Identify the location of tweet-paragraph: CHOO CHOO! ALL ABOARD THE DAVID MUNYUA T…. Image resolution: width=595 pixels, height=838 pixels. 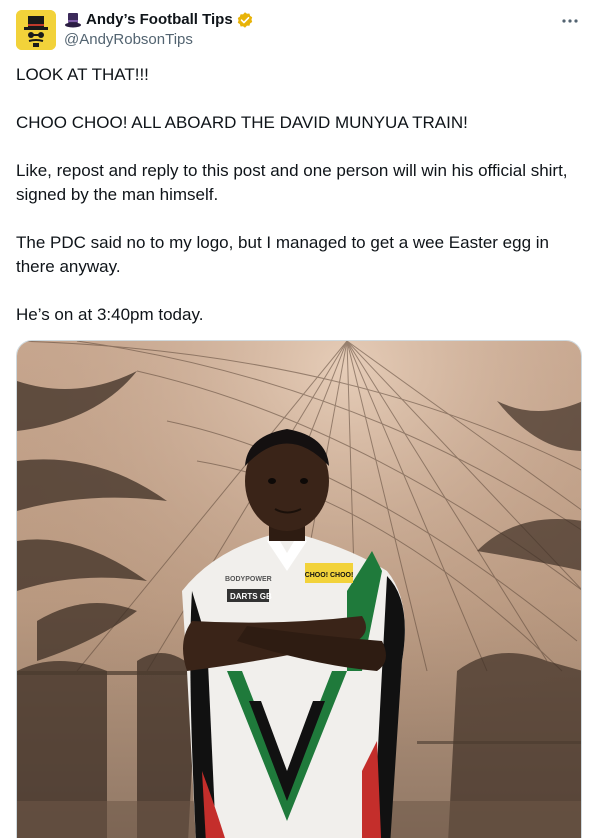
(242, 122).